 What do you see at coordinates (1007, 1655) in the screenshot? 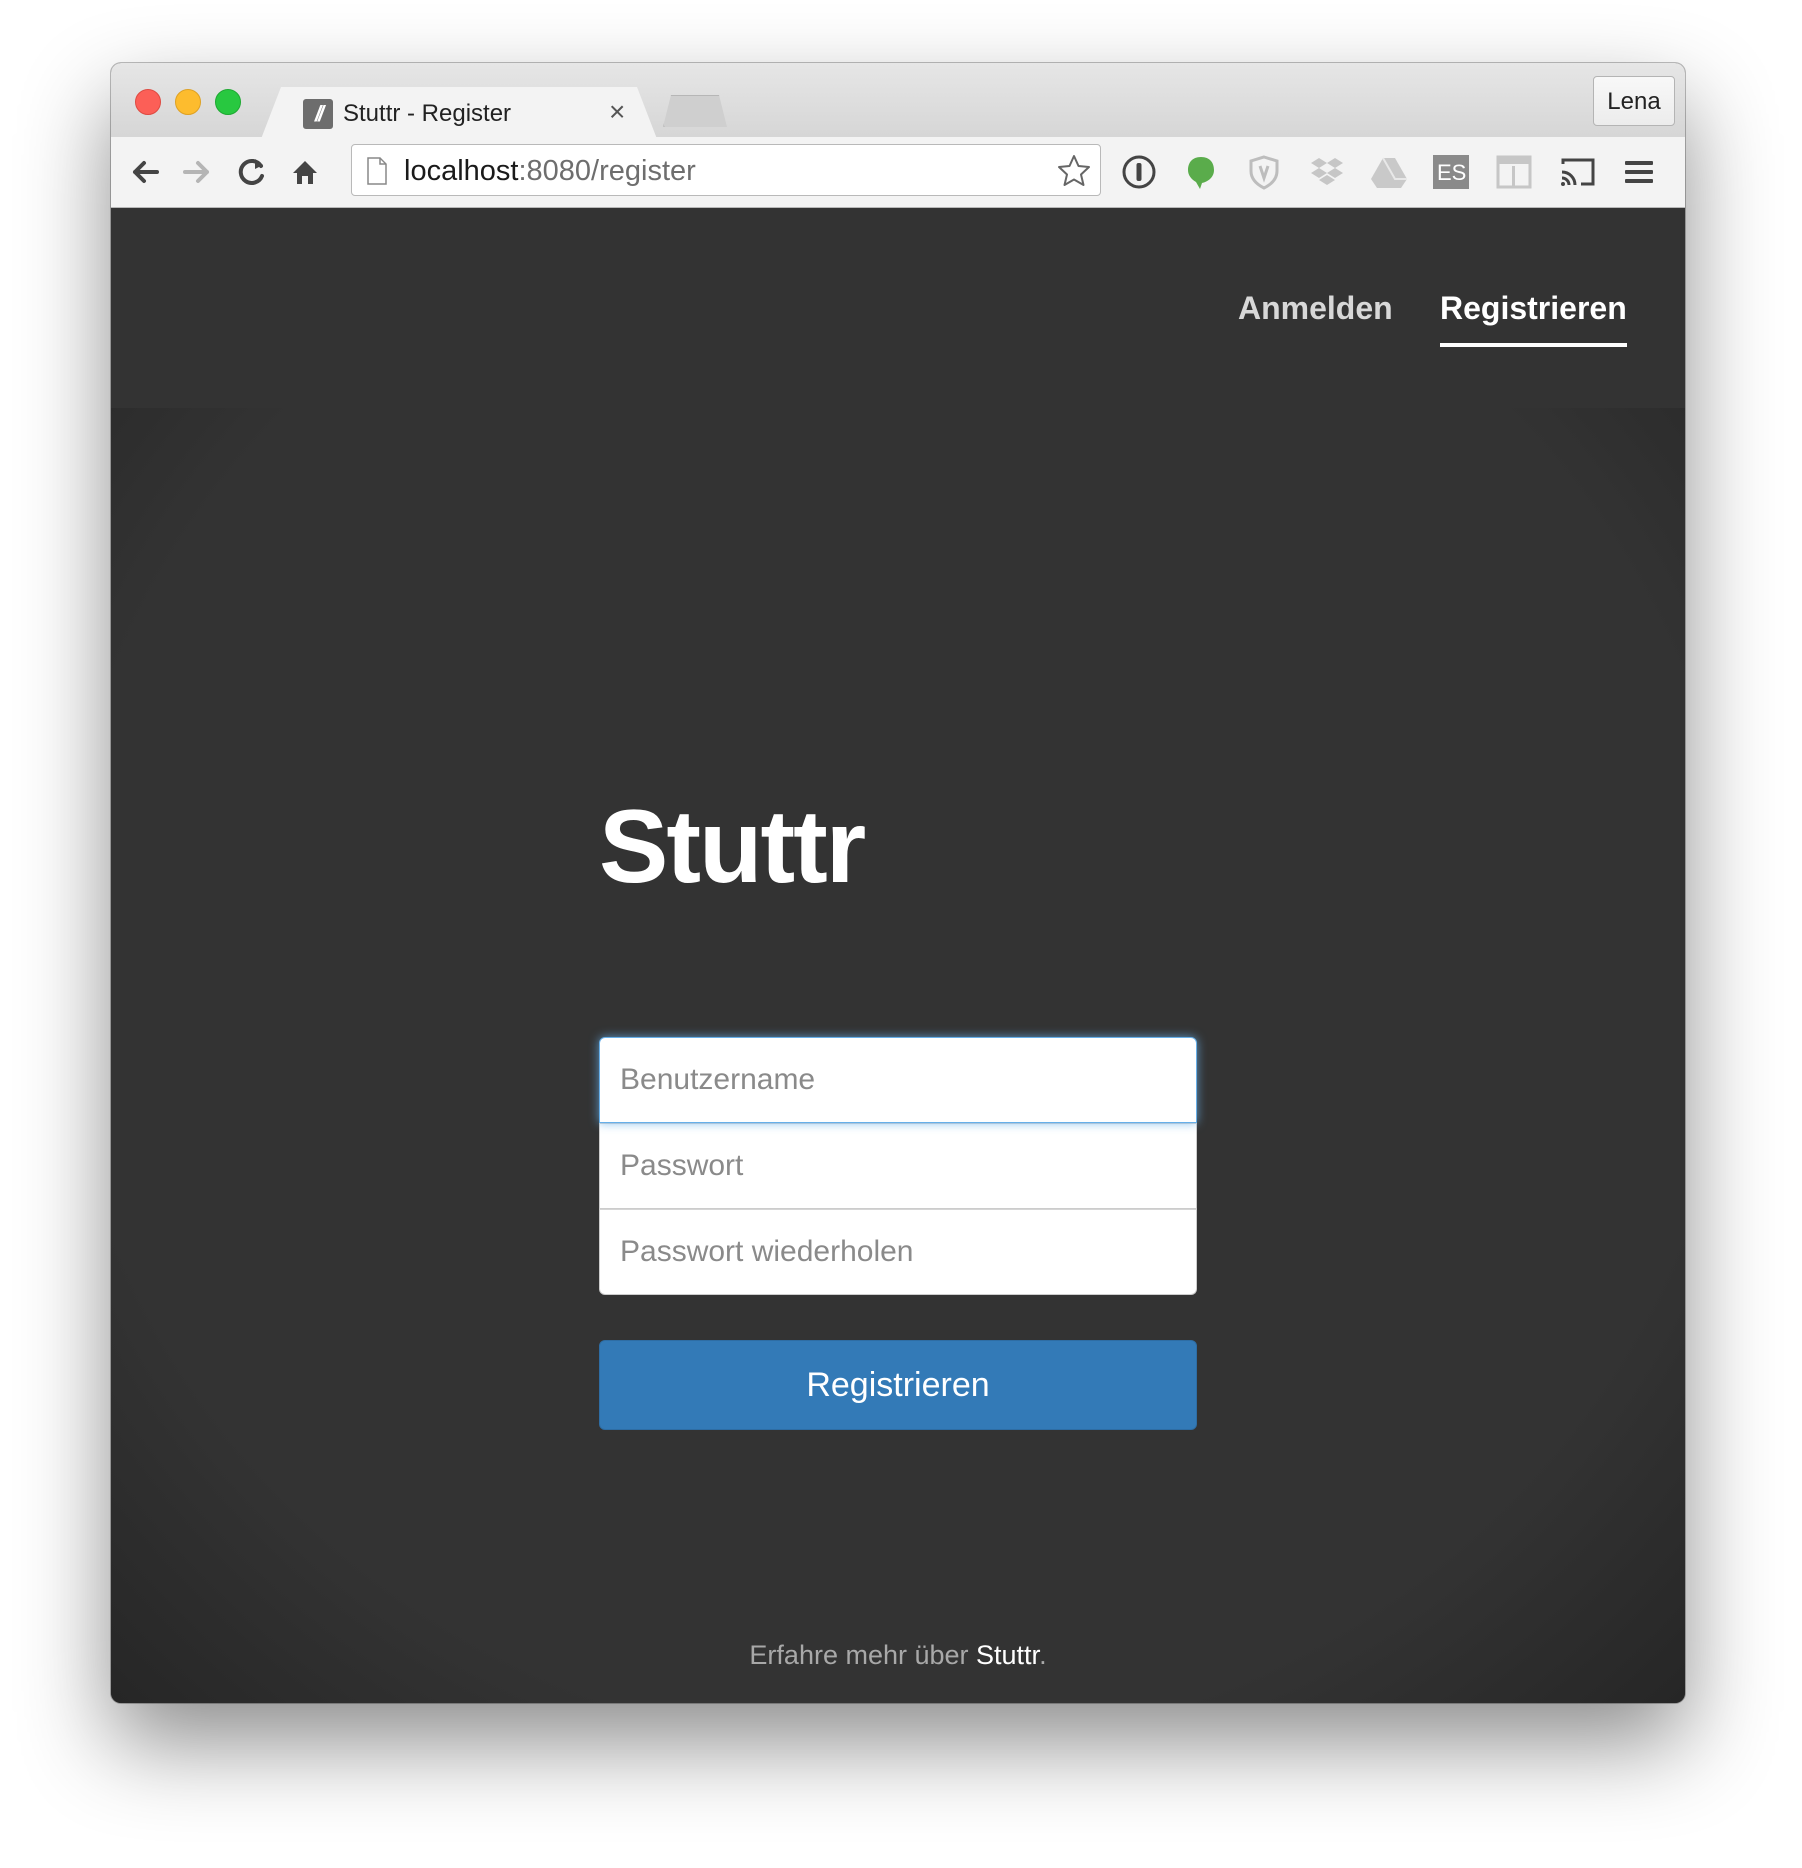
I see `footer-stuttr-link: Stuttr` at bounding box center [1007, 1655].